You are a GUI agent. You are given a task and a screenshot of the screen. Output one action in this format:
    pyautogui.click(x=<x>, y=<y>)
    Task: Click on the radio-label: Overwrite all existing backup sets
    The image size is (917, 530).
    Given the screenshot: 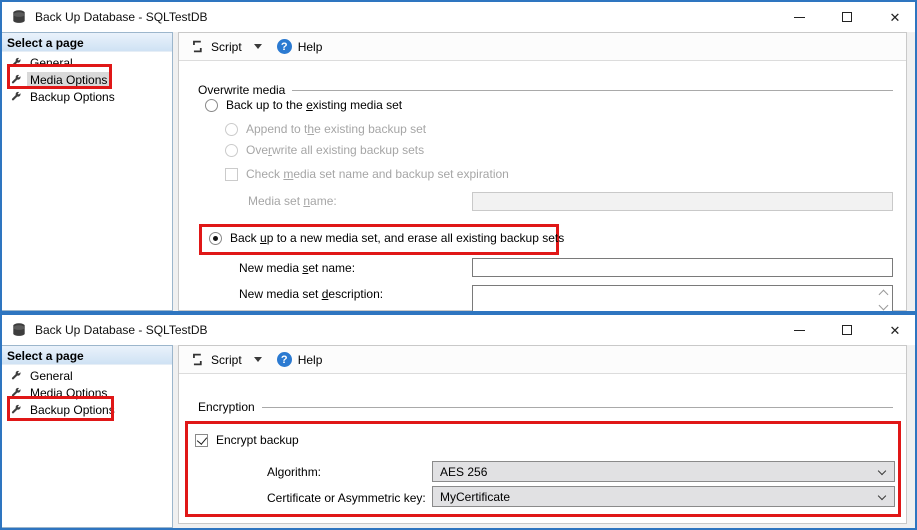 What is the action you would take?
    pyautogui.click(x=335, y=150)
    